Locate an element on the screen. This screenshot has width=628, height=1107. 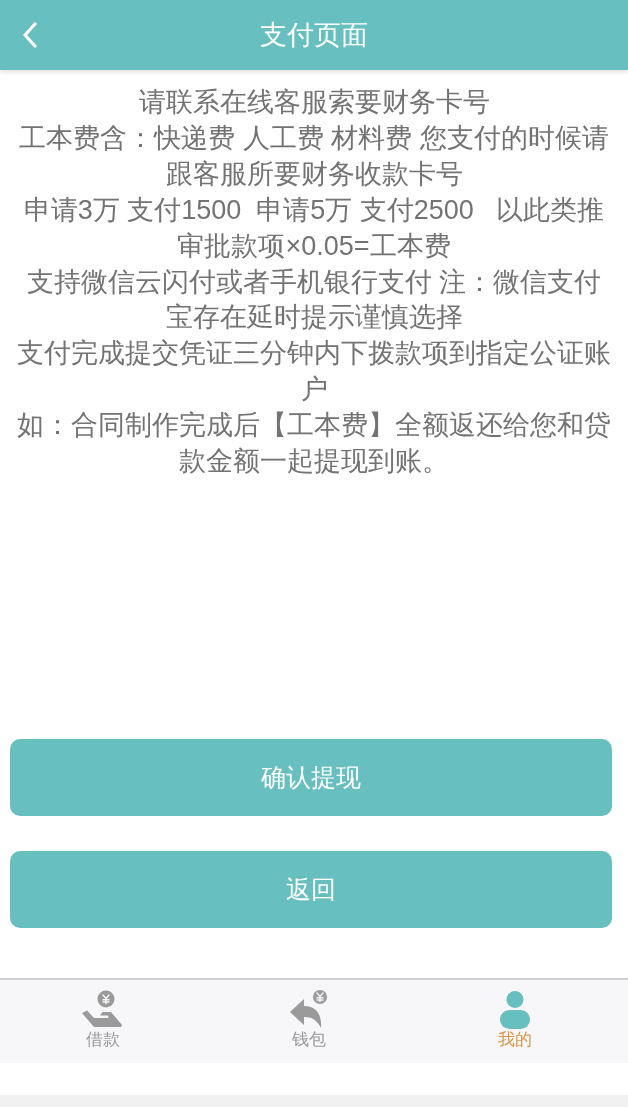
confirm-withdraw-button: 确认提现 is located at coordinates (311, 777).